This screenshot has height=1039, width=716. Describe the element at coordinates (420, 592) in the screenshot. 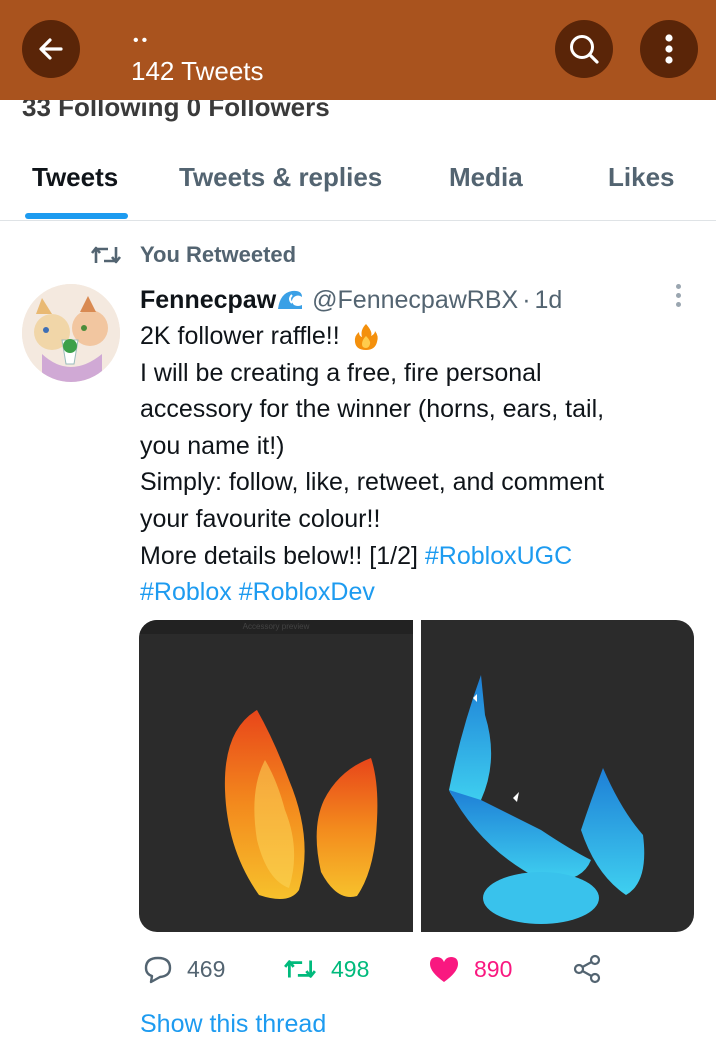

I see `tweet-line: #Roblox #RobloxDev` at that location.